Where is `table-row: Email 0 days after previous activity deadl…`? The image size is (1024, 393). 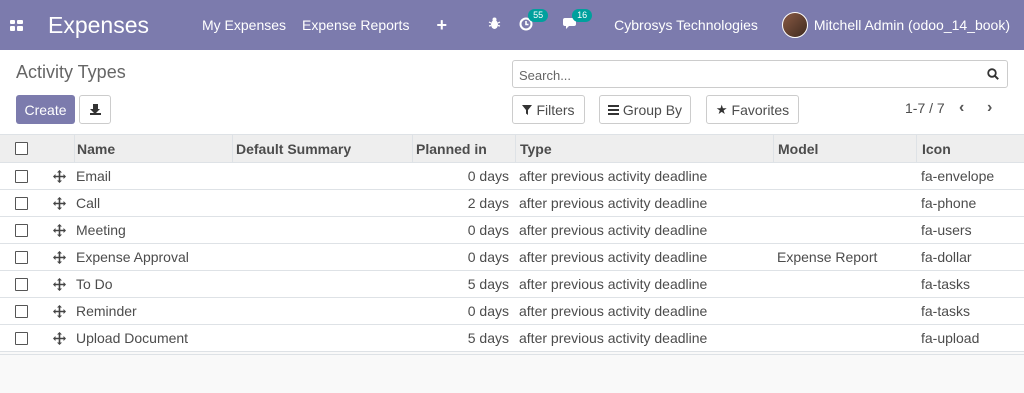
table-row: Email 0 days after previous activity deadl… is located at coordinates (512, 176).